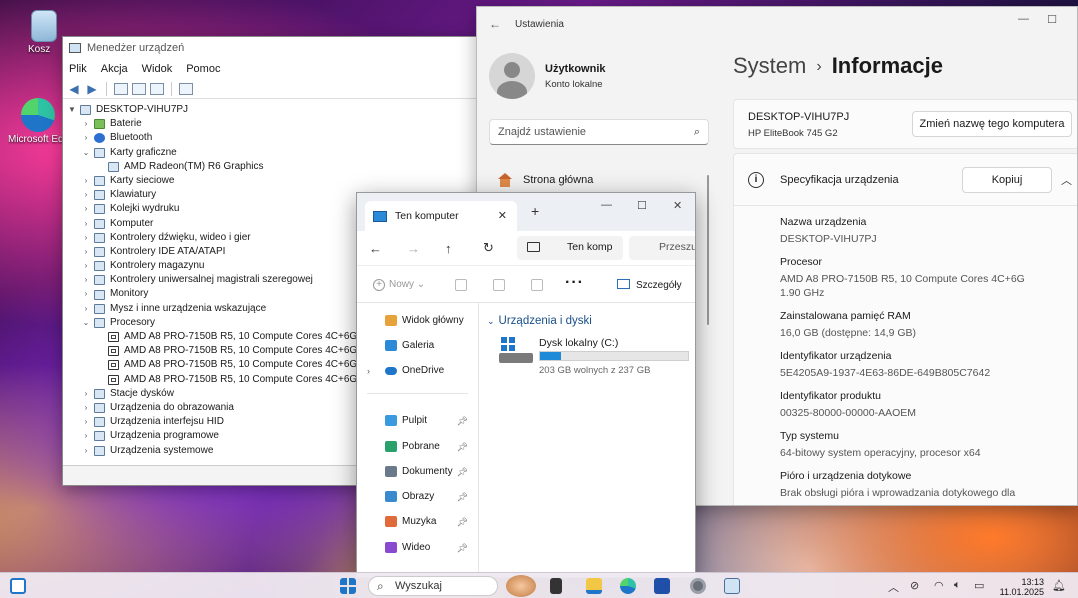 Image resolution: width=1078 pixels, height=598 pixels. I want to click on edge-icon, so click(628, 586).